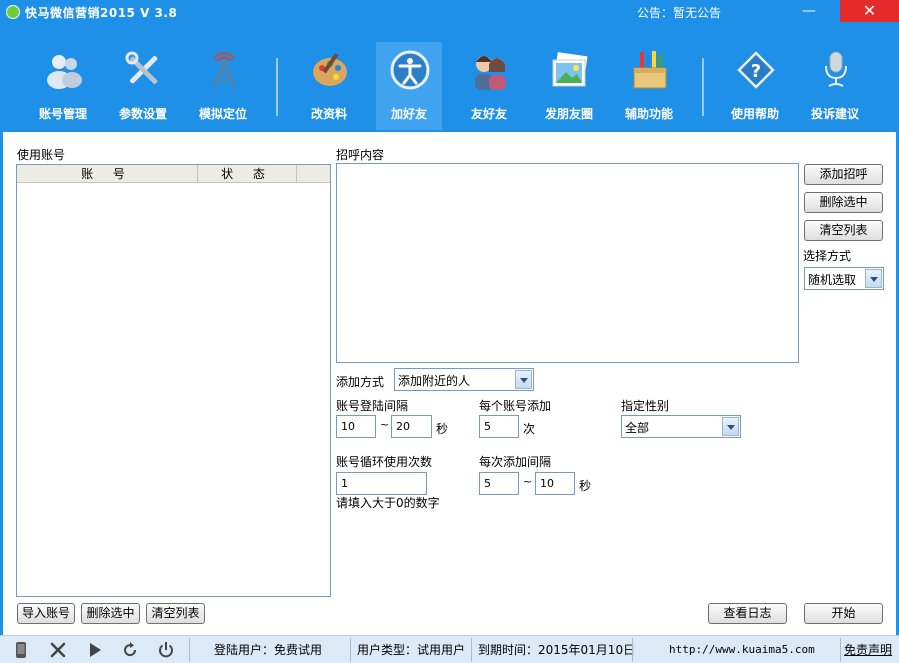  Describe the element at coordinates (681, 426) in the screenshot. I see `gender-dropdown: 全部` at that location.